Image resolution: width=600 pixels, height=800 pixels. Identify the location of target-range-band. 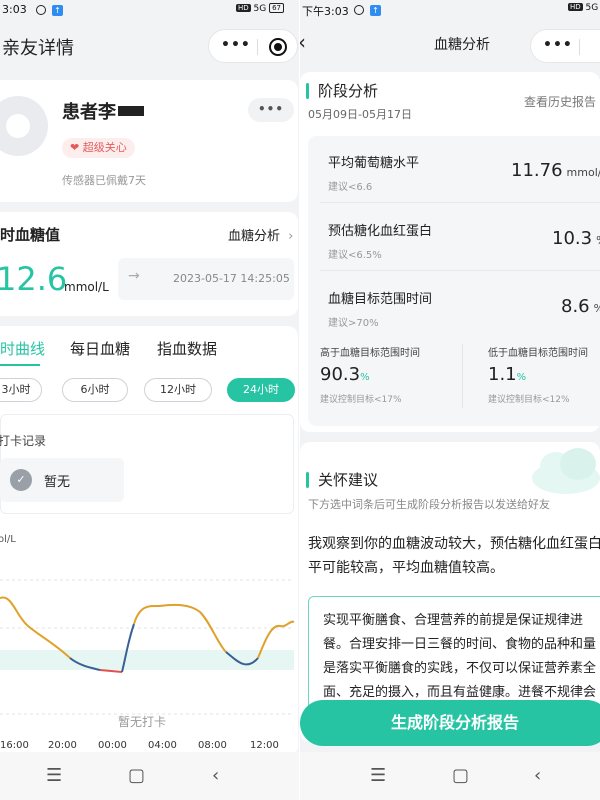
(147, 660).